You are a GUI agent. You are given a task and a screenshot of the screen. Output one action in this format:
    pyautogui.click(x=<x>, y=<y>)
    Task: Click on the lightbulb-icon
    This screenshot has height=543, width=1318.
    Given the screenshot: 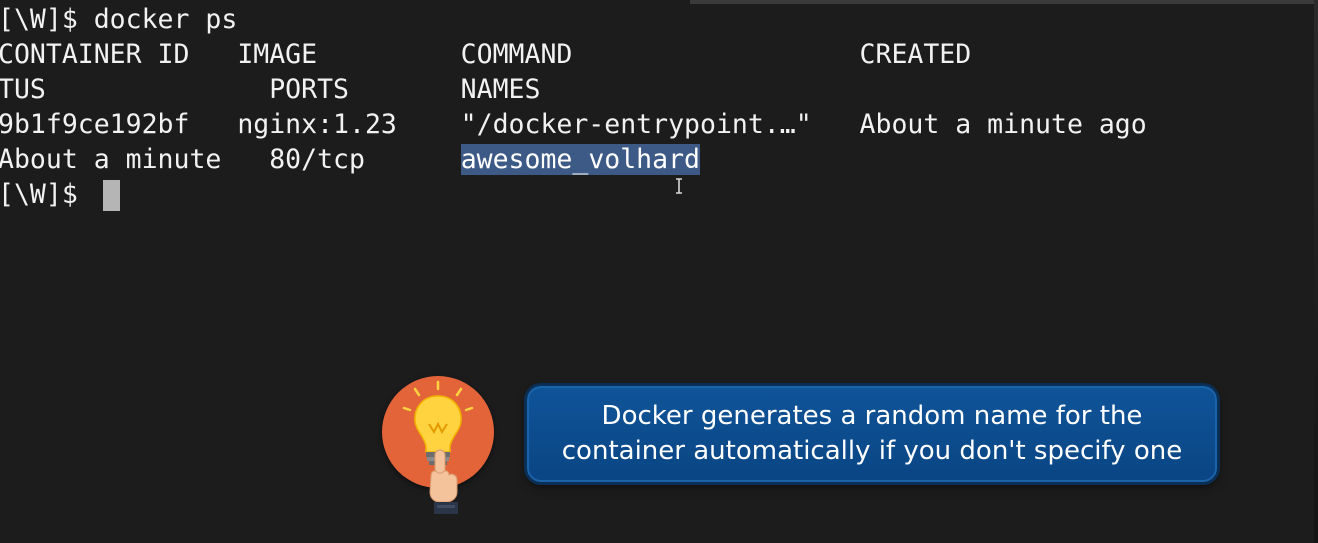 What is the action you would take?
    pyautogui.click(x=438, y=447)
    